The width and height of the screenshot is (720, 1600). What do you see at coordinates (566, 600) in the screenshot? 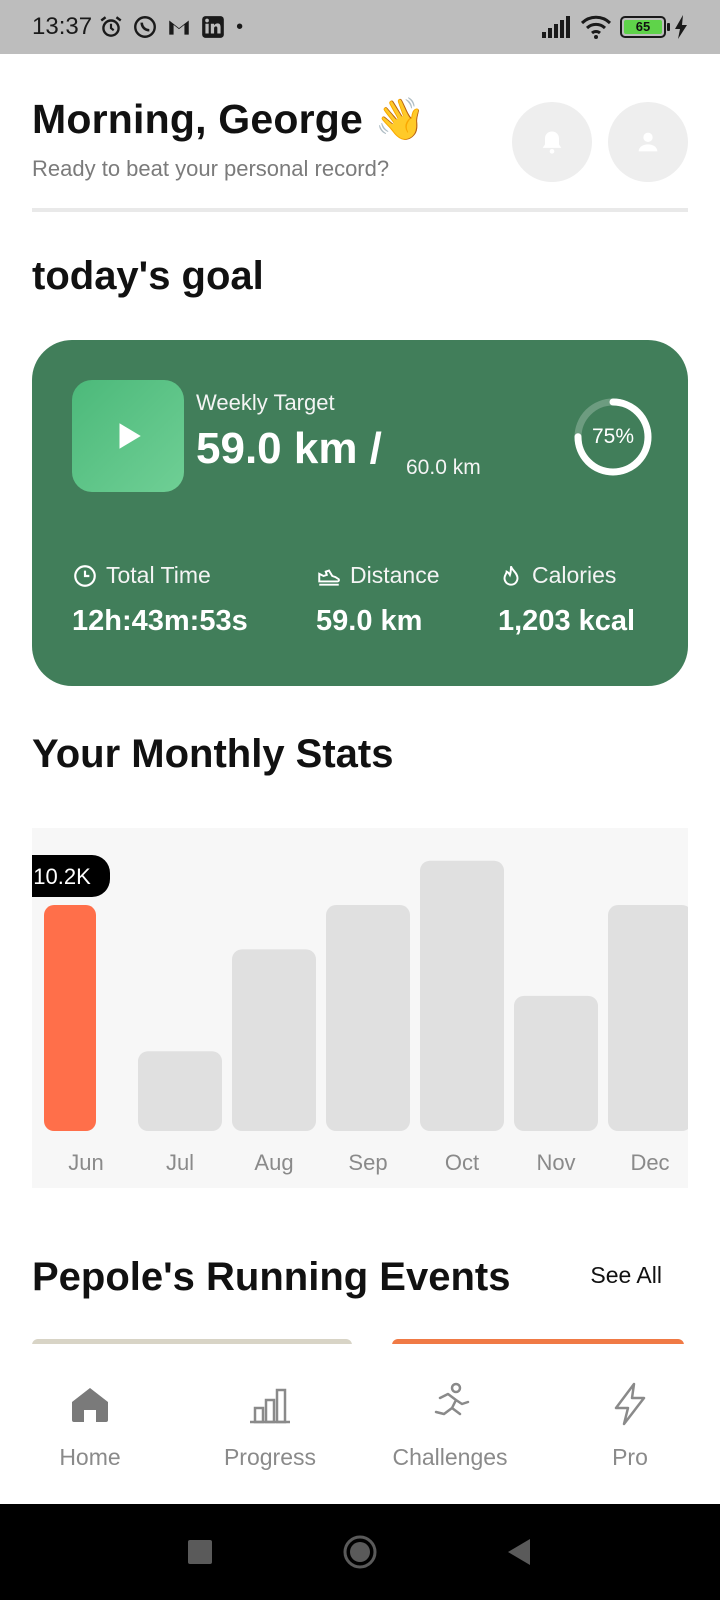
I see `stat-calories: Calories 1,203 kcal` at bounding box center [566, 600].